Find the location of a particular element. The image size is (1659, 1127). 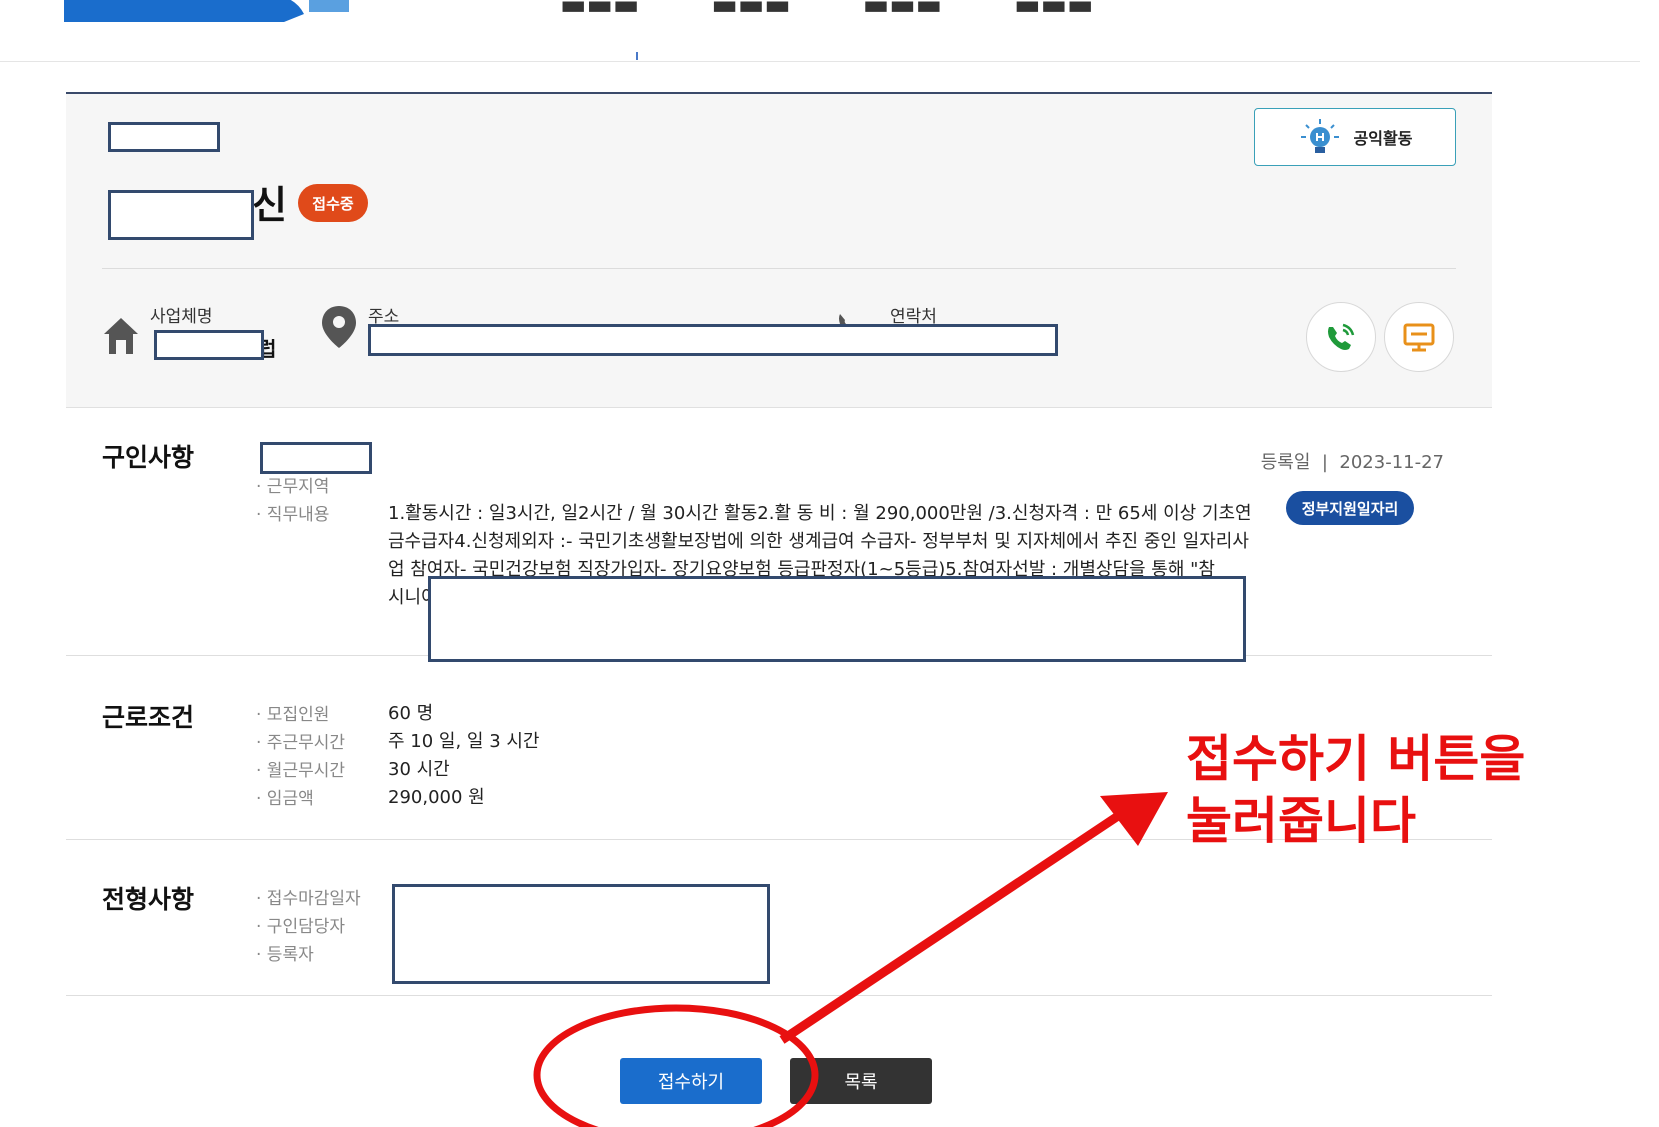

annotation-overlay is located at coordinates (850, 959).